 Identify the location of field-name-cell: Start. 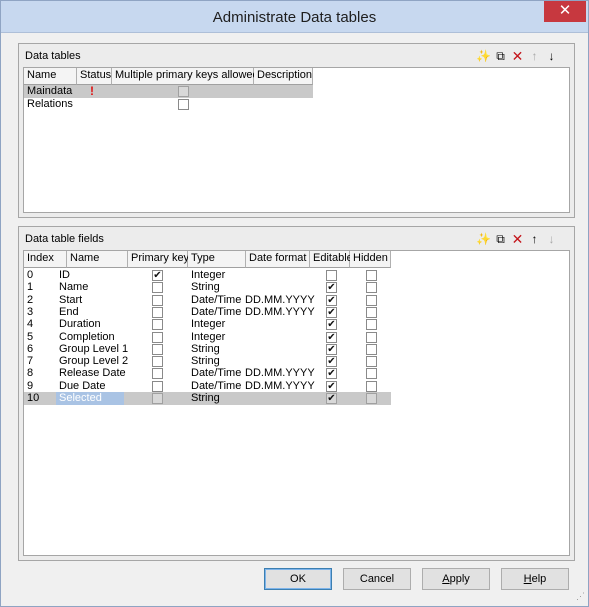
(90, 300).